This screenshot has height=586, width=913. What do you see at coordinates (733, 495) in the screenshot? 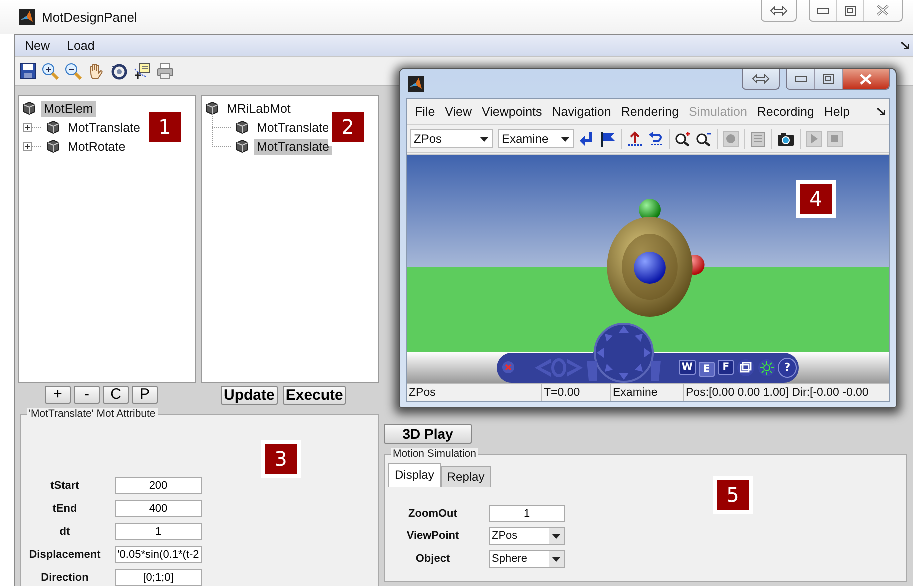
I see `number-badge: 5` at bounding box center [733, 495].